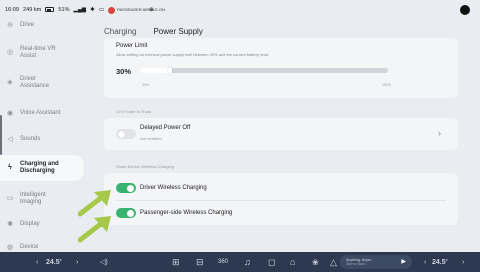 This screenshot has height=272, width=480. I want to click on temp-up-left-icon: ›, so click(77, 262).